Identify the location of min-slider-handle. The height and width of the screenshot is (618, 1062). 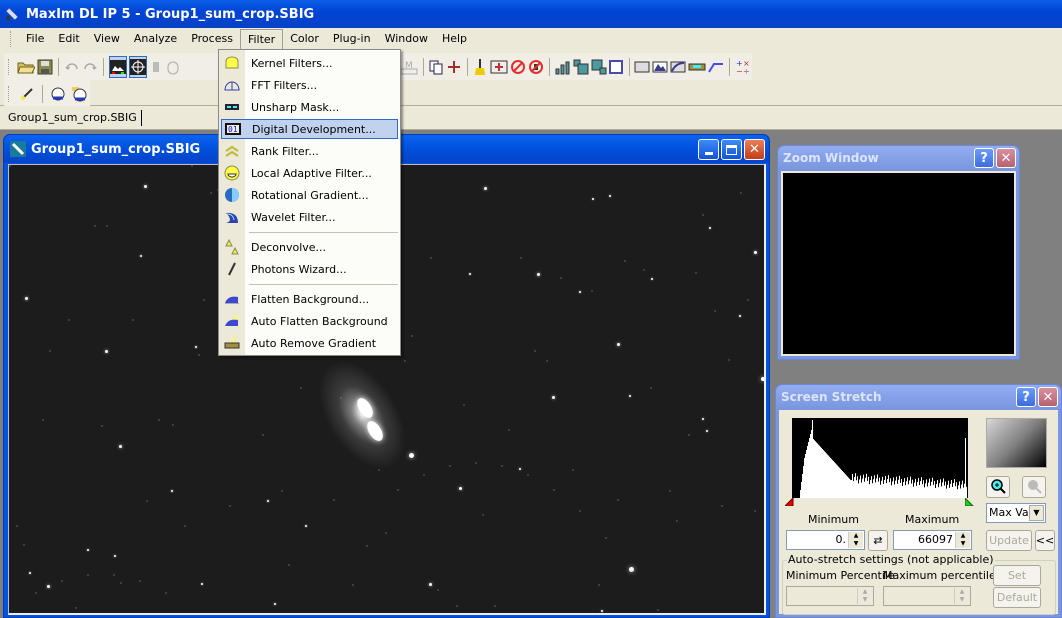
(790, 502).